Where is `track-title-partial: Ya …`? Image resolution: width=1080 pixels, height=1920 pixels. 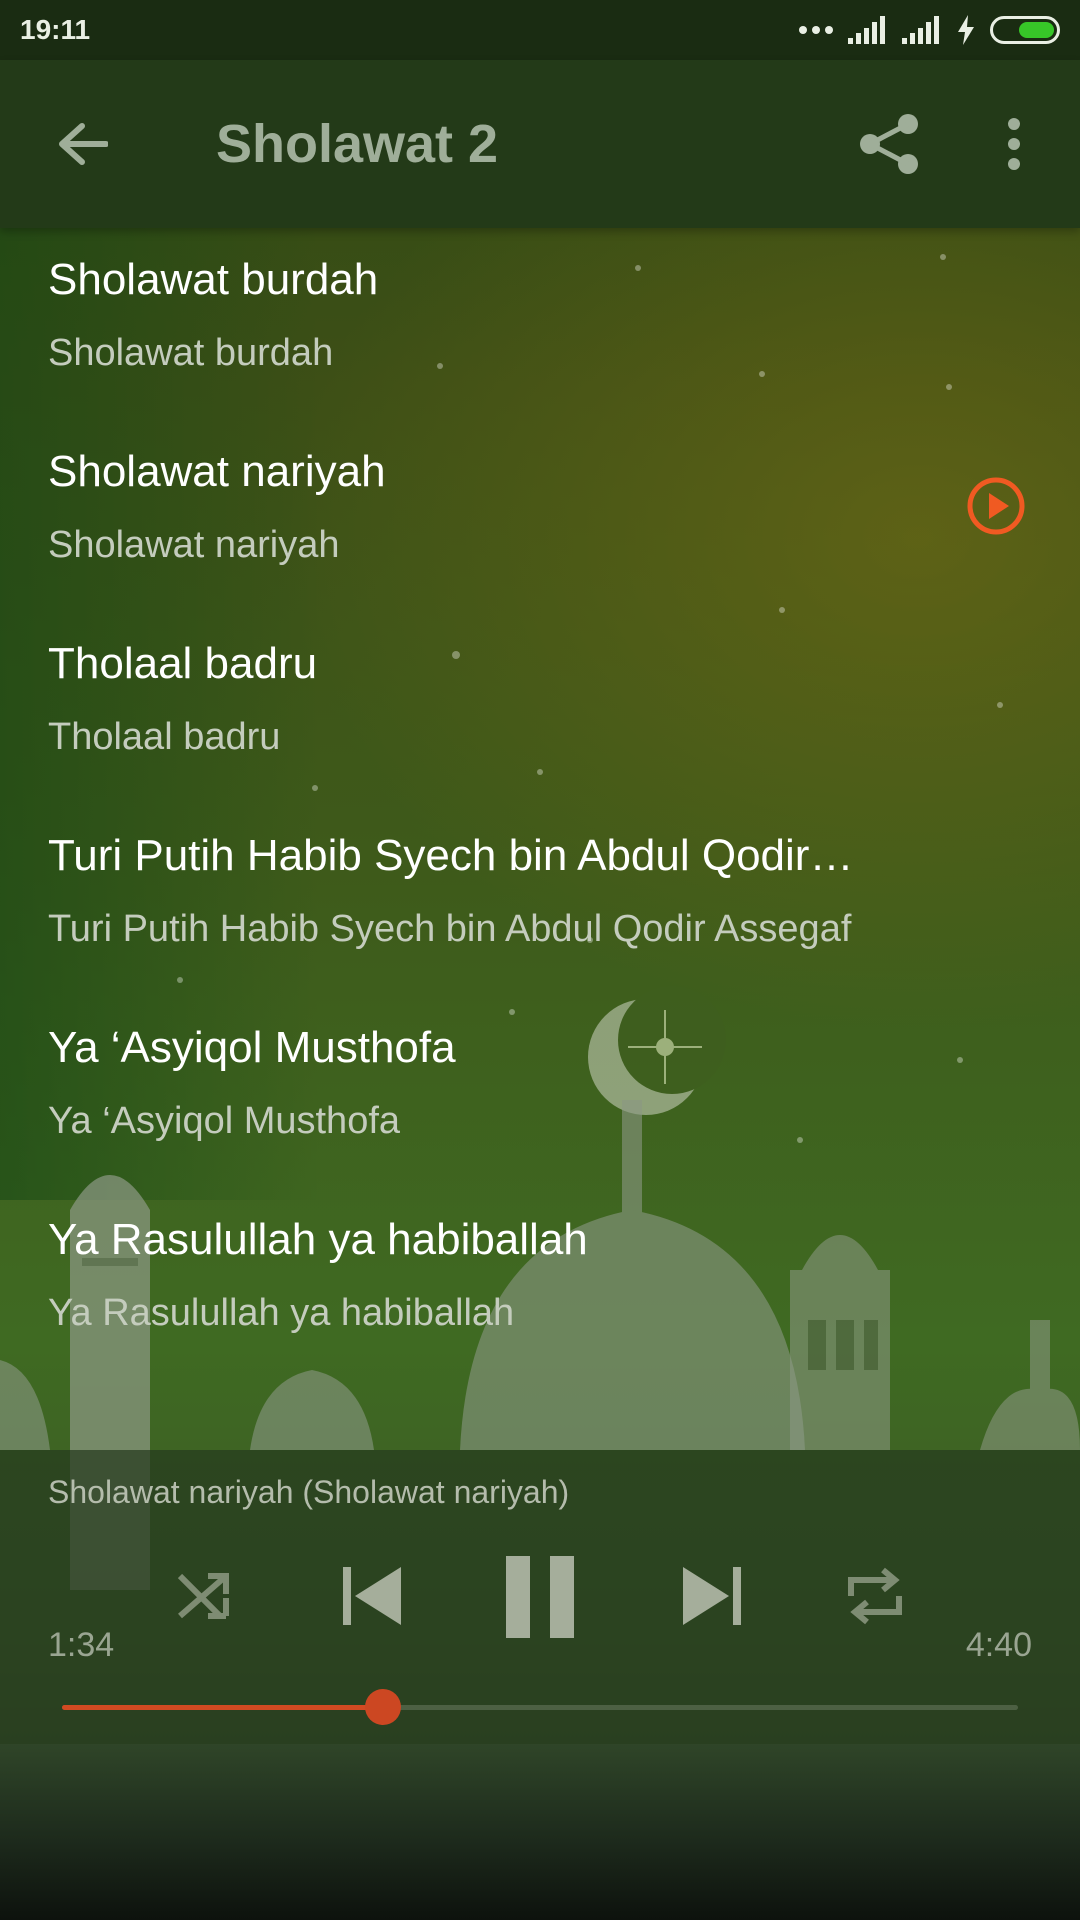 track-title-partial: Ya … is located at coordinates (508, 1445).